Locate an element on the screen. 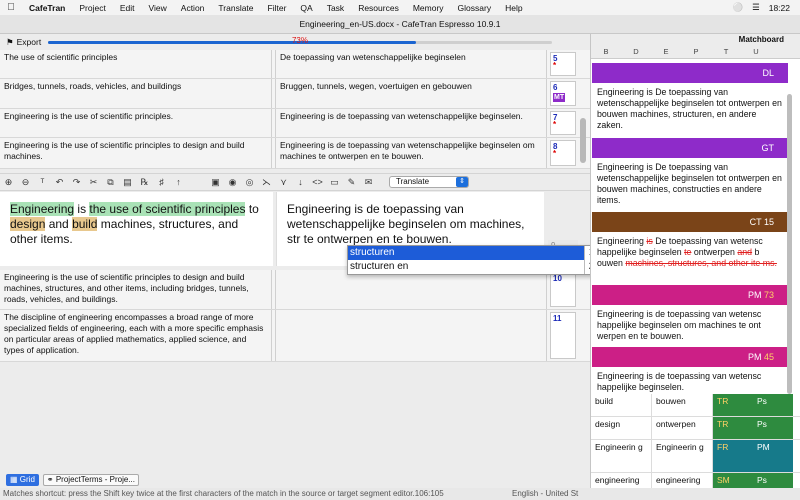 Image resolution: width=800 pixels, height=500 pixels. column-d: D is located at coordinates (636, 51).